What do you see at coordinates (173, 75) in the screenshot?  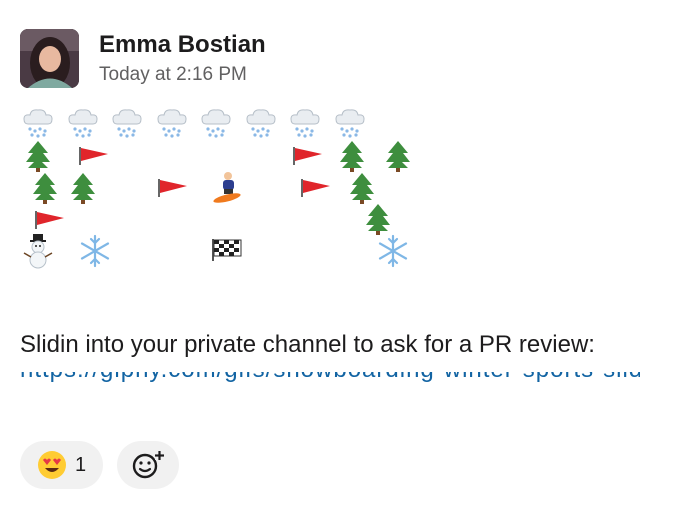 I see `message-timestamp: Today at 2:16 PM` at bounding box center [173, 75].